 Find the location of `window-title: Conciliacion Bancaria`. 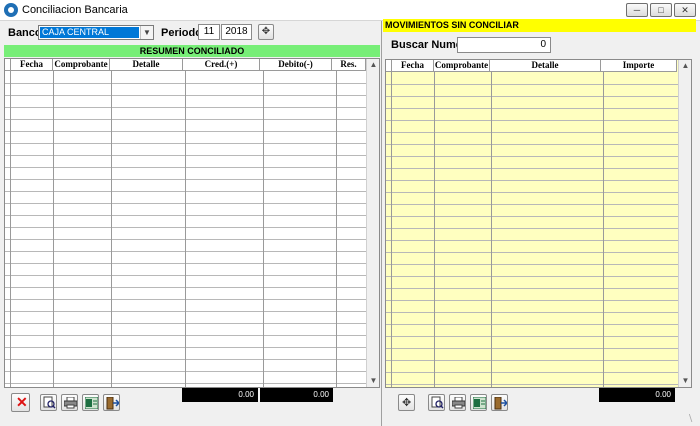

window-title: Conciliacion Bancaria is located at coordinates (75, 10).